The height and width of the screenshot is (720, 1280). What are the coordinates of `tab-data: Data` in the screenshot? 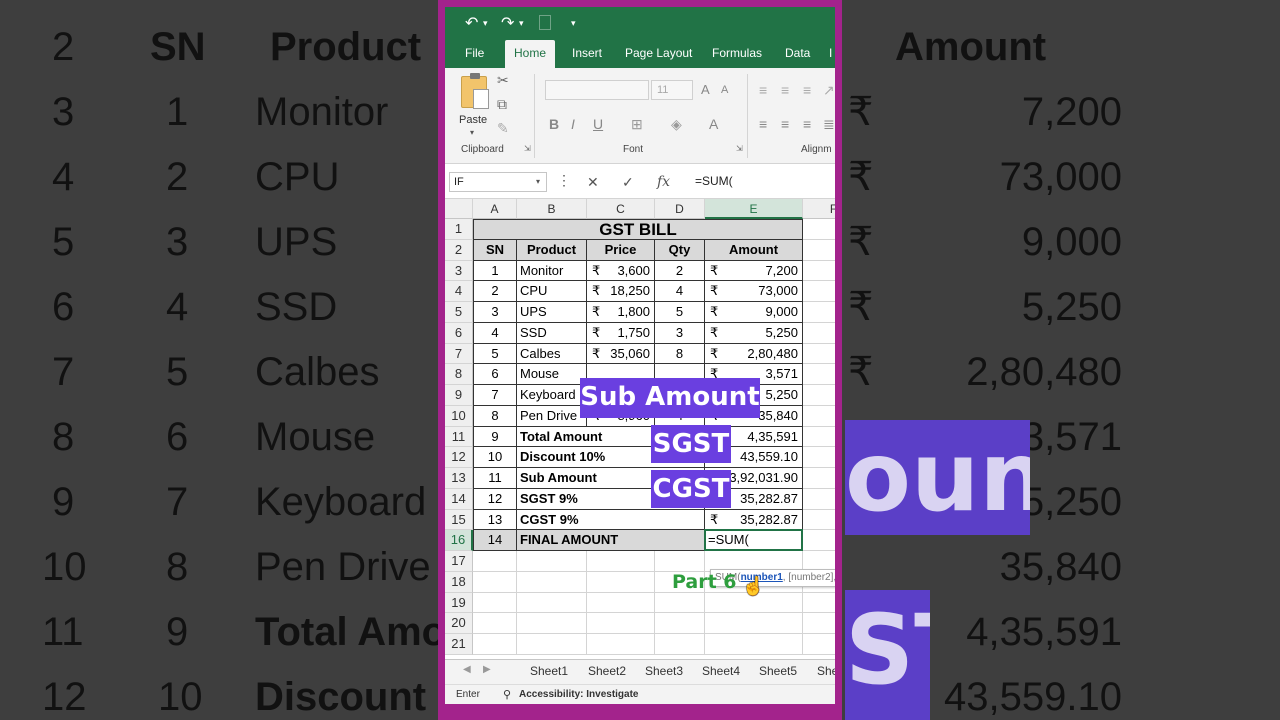 It's located at (797, 53).